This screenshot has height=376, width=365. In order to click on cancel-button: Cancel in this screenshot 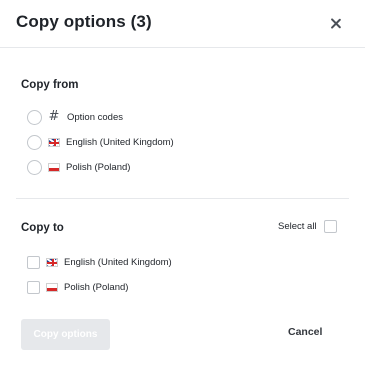, I will do `click(305, 332)`.